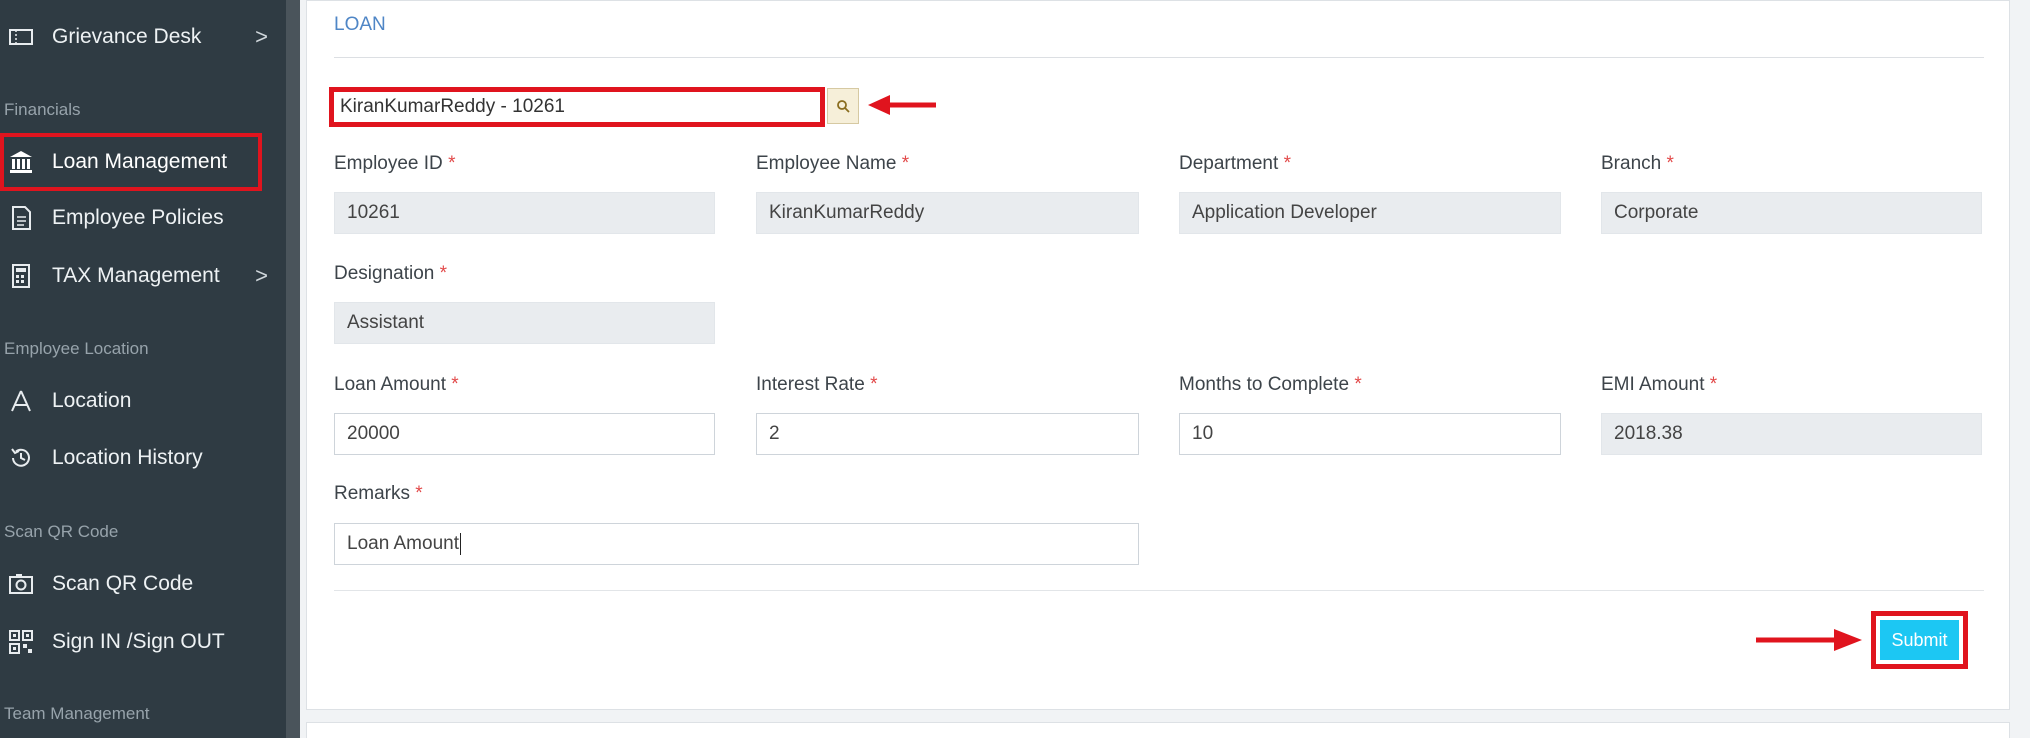  Describe the element at coordinates (42, 109) in the screenshot. I see `section-label-financials: Financials` at that location.